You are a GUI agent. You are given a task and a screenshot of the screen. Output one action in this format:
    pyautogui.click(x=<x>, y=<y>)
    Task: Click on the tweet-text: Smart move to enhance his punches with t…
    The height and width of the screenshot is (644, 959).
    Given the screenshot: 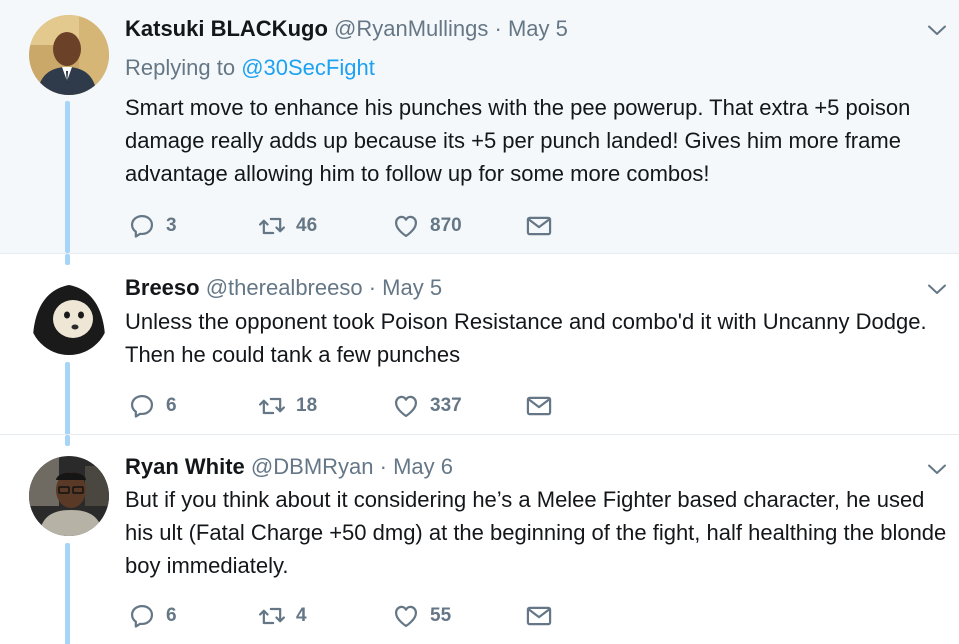 What is the action you would take?
    pyautogui.click(x=518, y=140)
    